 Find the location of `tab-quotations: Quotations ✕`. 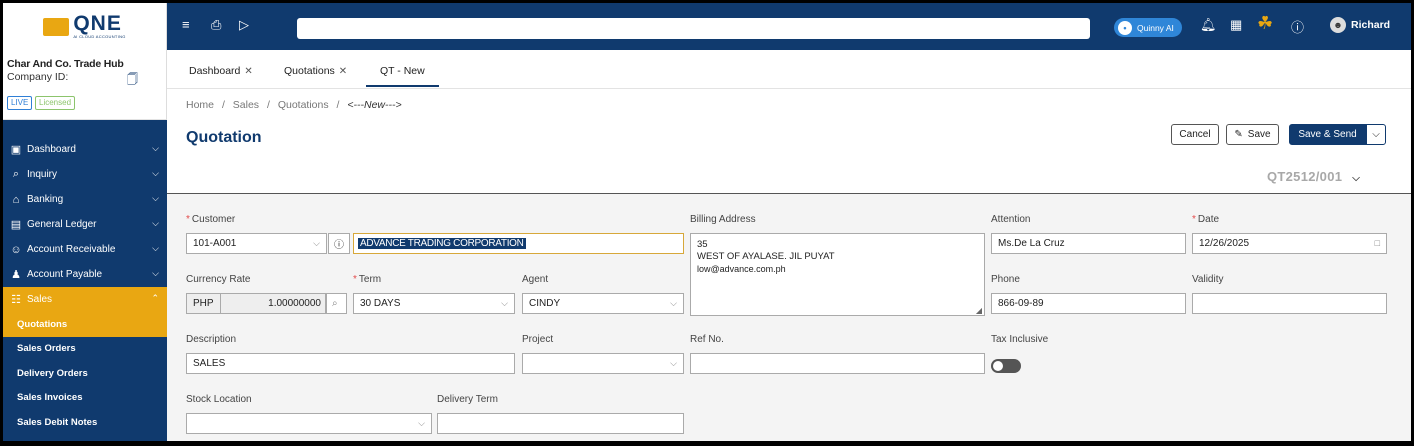

tab-quotations: Quotations ✕ is located at coordinates (315, 71).